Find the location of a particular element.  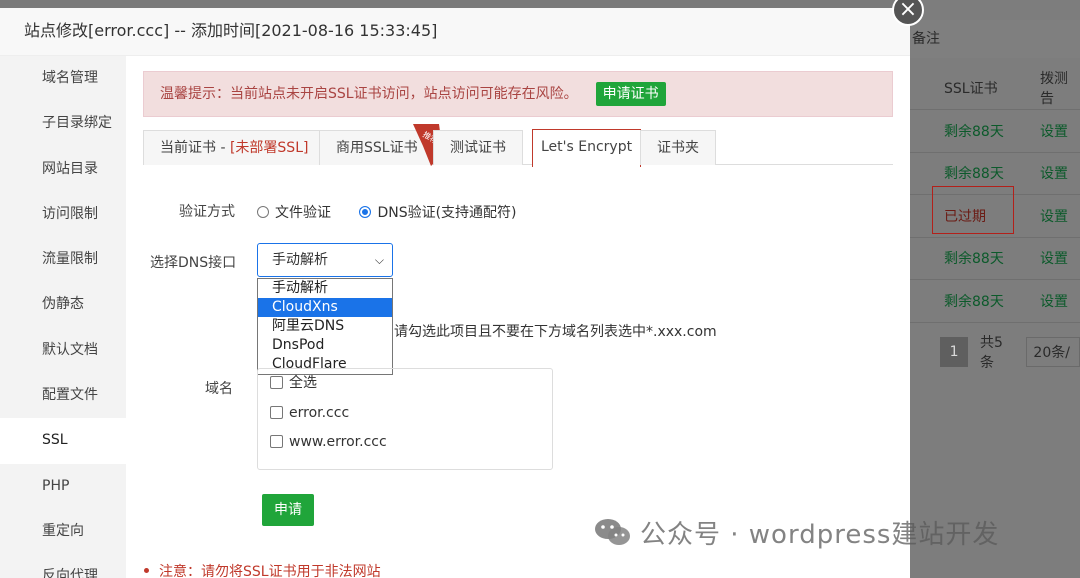

sidebar-item-redirect: 重定向 is located at coordinates (63, 531).